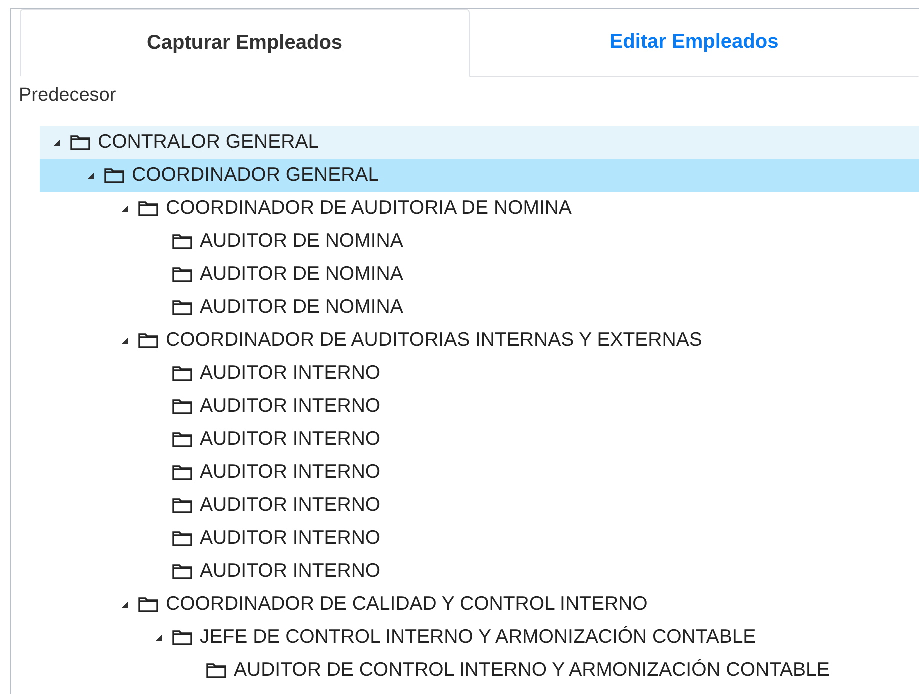 The height and width of the screenshot is (694, 919). Describe the element at coordinates (68, 96) in the screenshot. I see `field-label: Predecesor` at that location.